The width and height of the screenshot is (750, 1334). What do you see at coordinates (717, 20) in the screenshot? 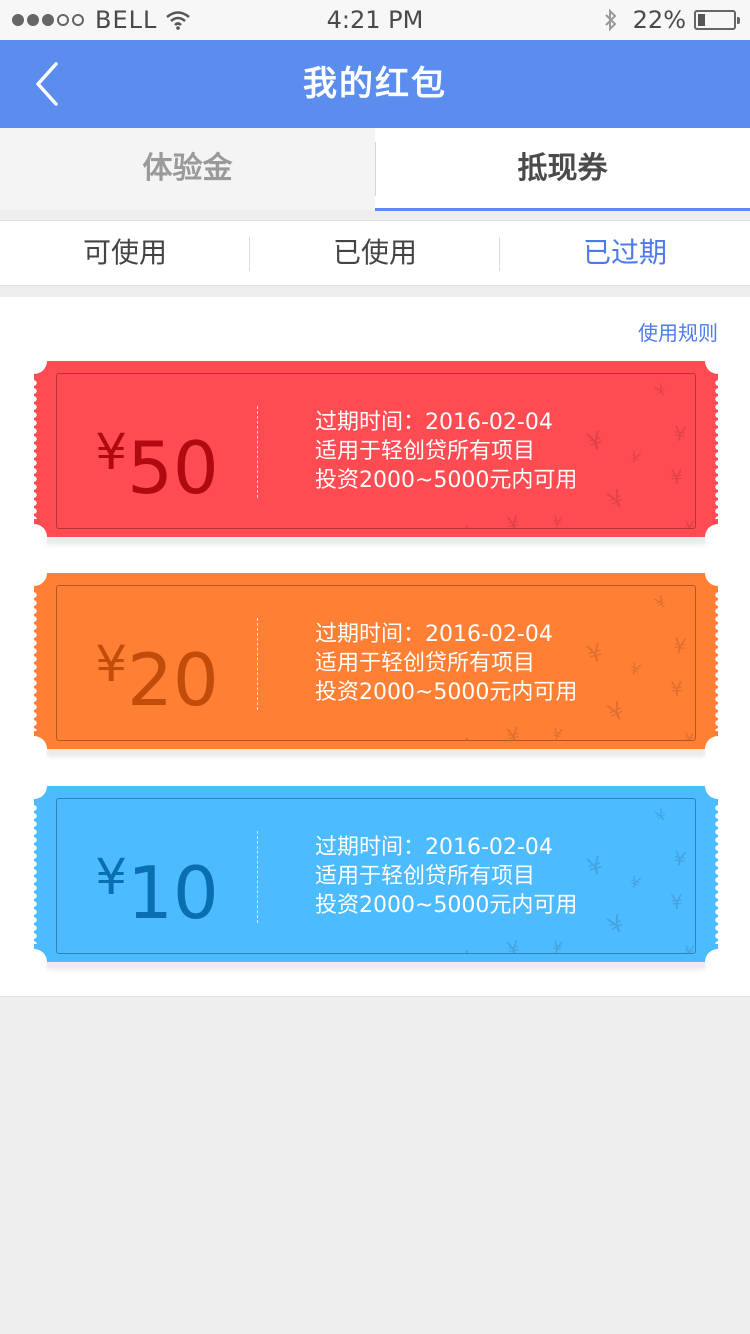
I see `battery-icon` at bounding box center [717, 20].